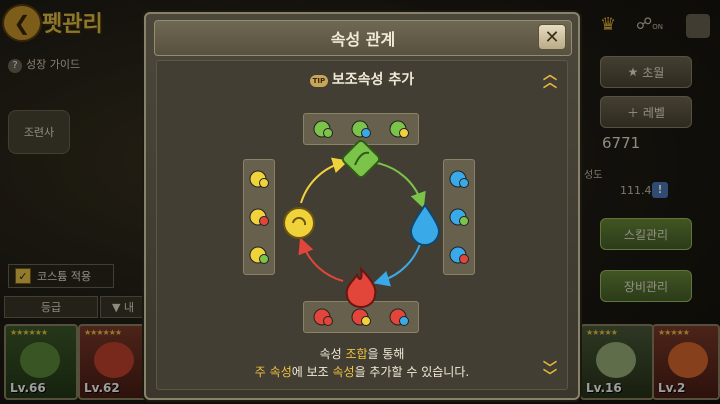 The height and width of the screenshot is (404, 720). Describe the element at coordinates (361, 159) in the screenshot. I see `grass-element-icon` at that location.